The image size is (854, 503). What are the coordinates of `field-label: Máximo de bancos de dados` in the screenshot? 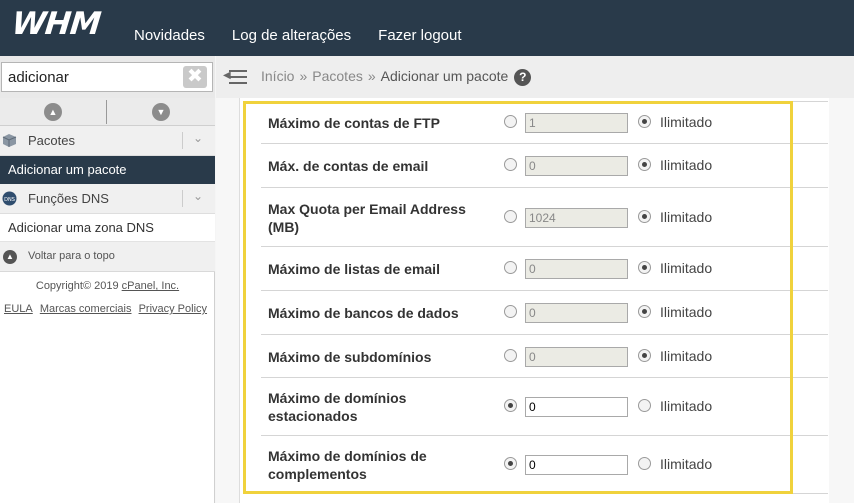 It's located at (363, 313).